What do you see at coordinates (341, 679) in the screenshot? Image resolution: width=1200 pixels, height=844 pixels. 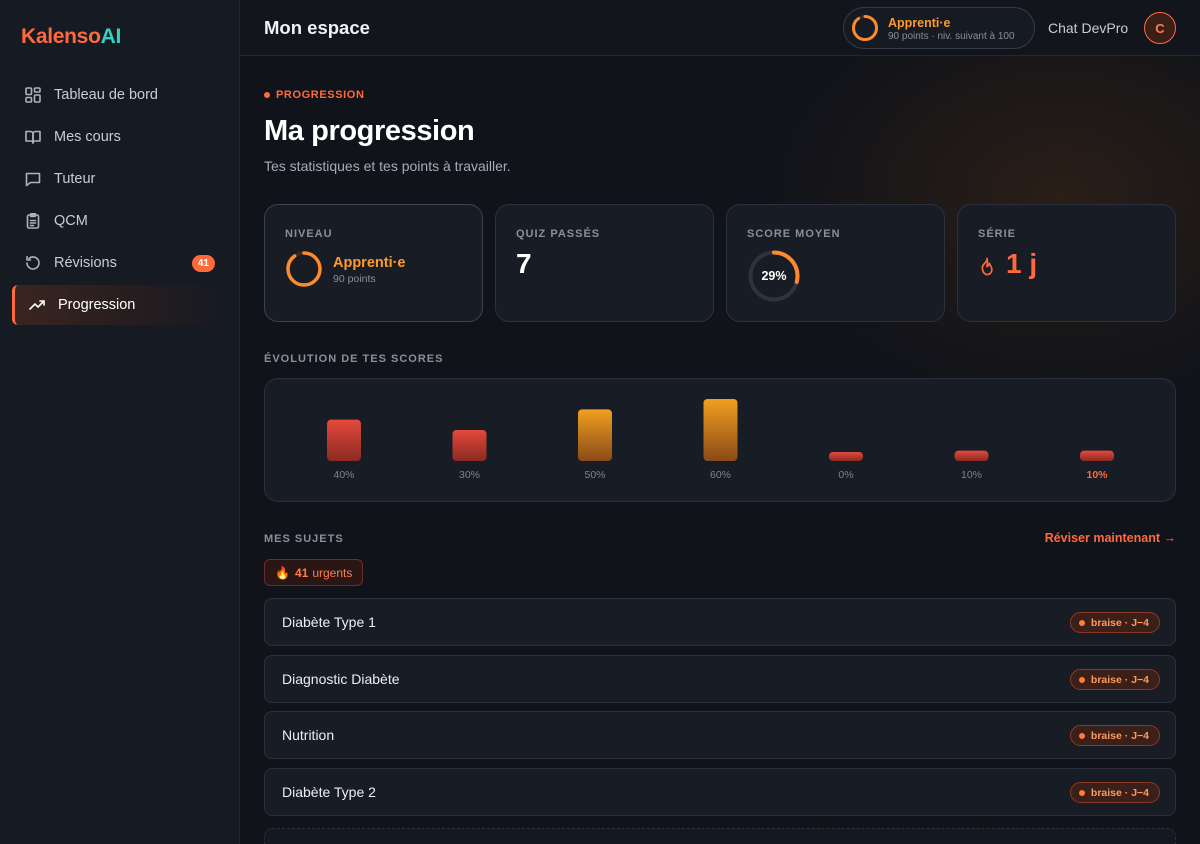 I see `subject-name: Diagnostic Diabète` at bounding box center [341, 679].